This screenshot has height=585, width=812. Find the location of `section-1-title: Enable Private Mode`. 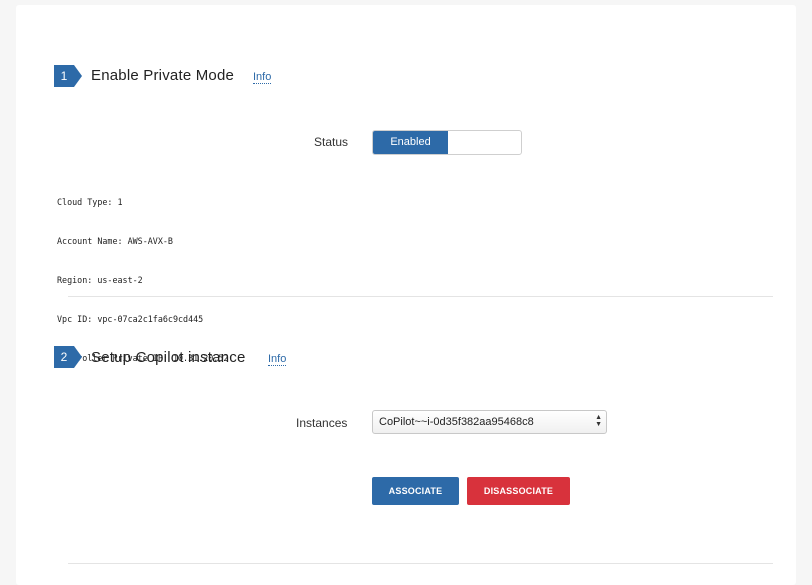

section-1-title: Enable Private Mode is located at coordinates (163, 75).